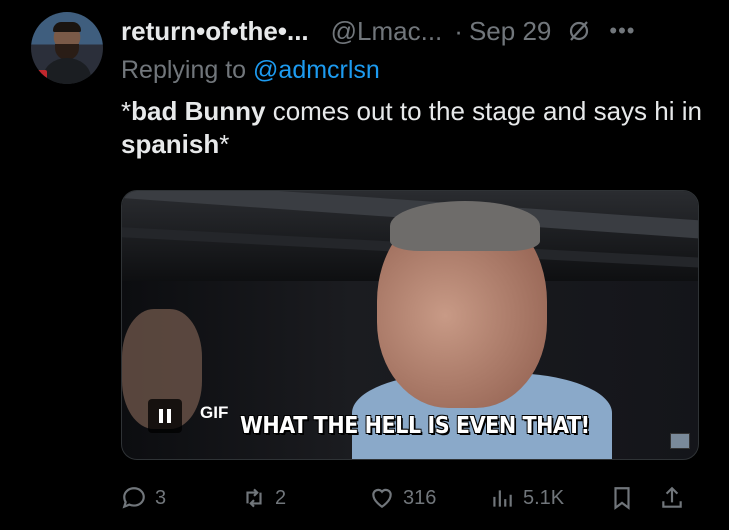 This screenshot has height=530, width=729. I want to click on reply-icon, so click(133, 498).